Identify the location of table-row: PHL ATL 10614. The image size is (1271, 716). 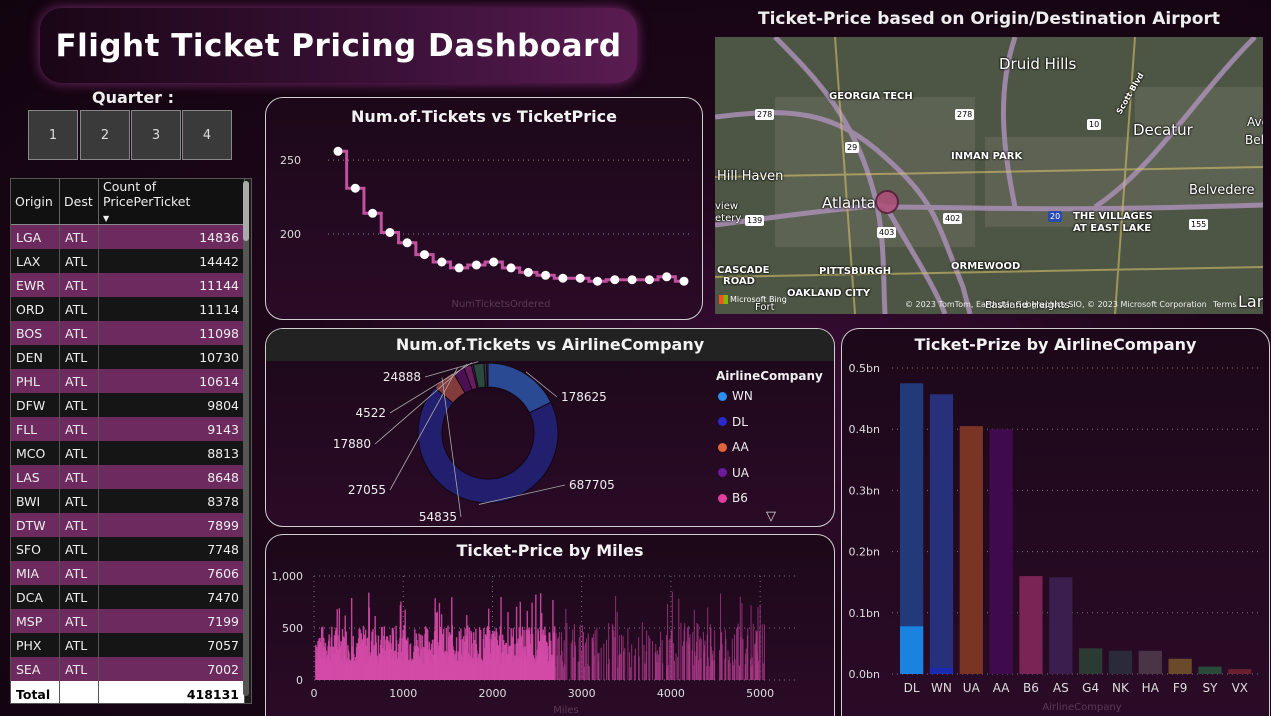
(128, 381).